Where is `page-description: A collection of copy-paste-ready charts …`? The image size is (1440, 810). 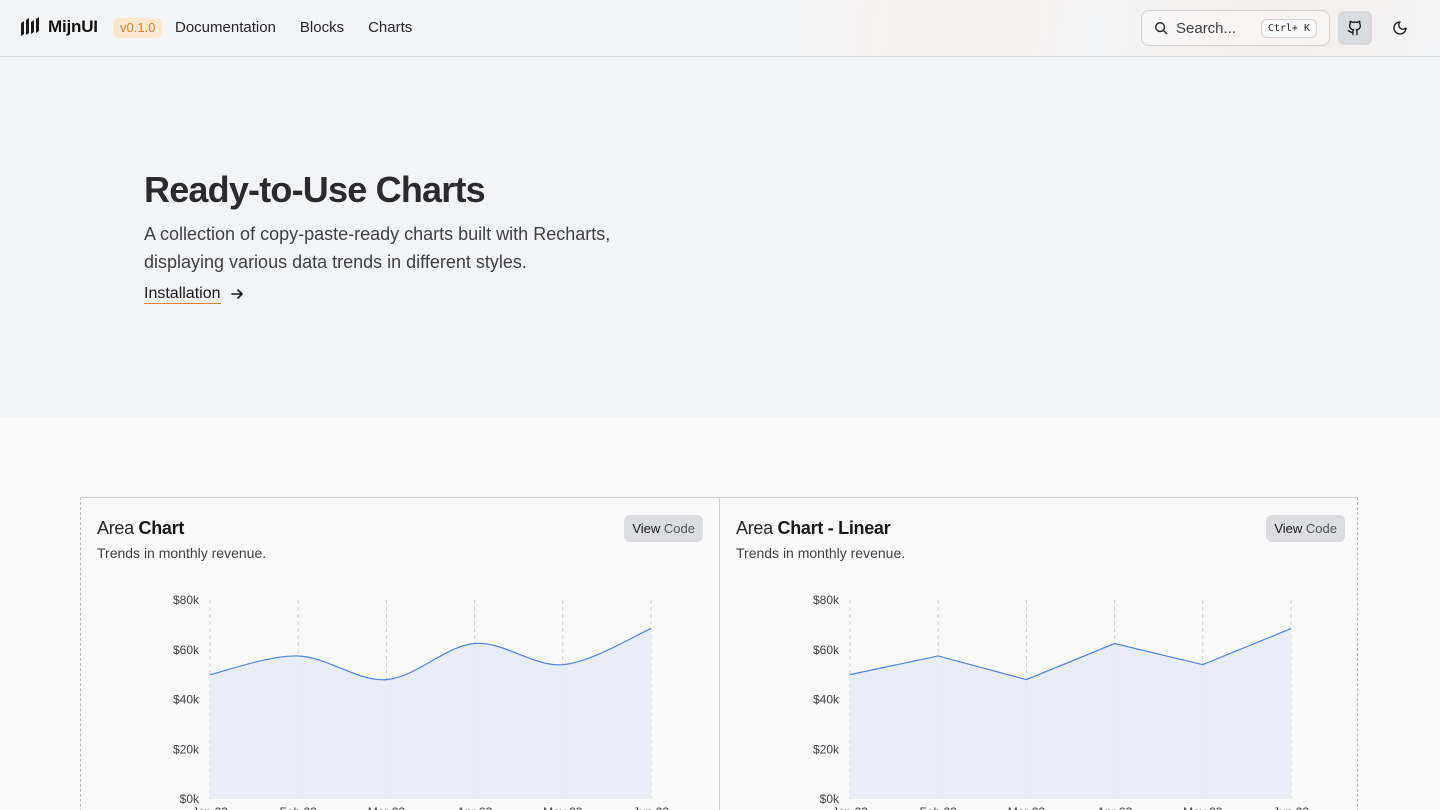 page-description: A collection of copy-paste-ready charts … is located at coordinates (377, 248).